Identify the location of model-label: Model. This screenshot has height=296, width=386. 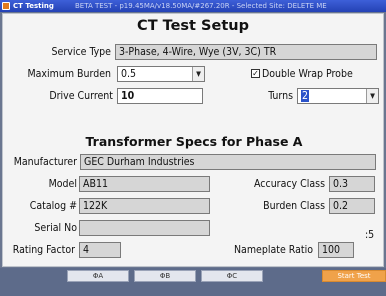
(62, 184).